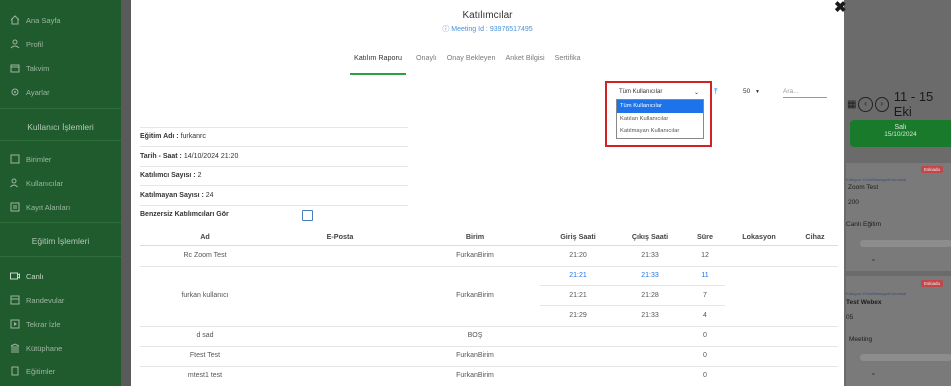 Image resolution: width=951 pixels, height=386 pixels. What do you see at coordinates (578, 315) in the screenshot?
I see `cell-giris: 21:29` at bounding box center [578, 315].